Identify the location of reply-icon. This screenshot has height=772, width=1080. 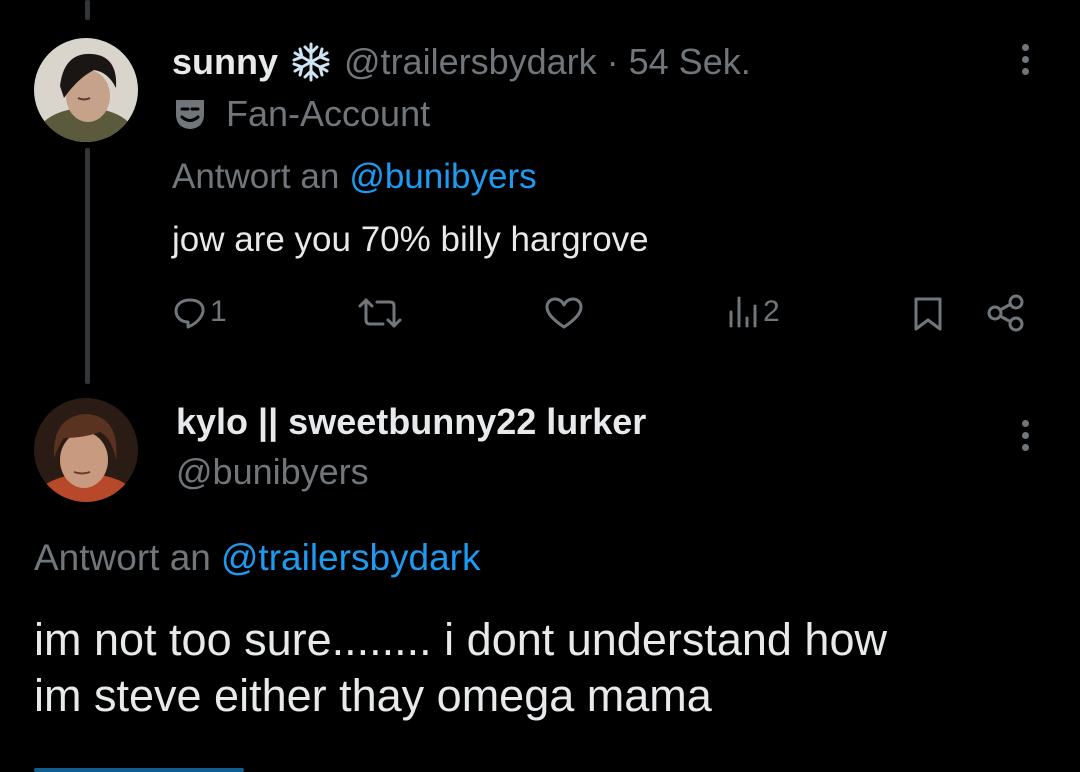
(189, 313).